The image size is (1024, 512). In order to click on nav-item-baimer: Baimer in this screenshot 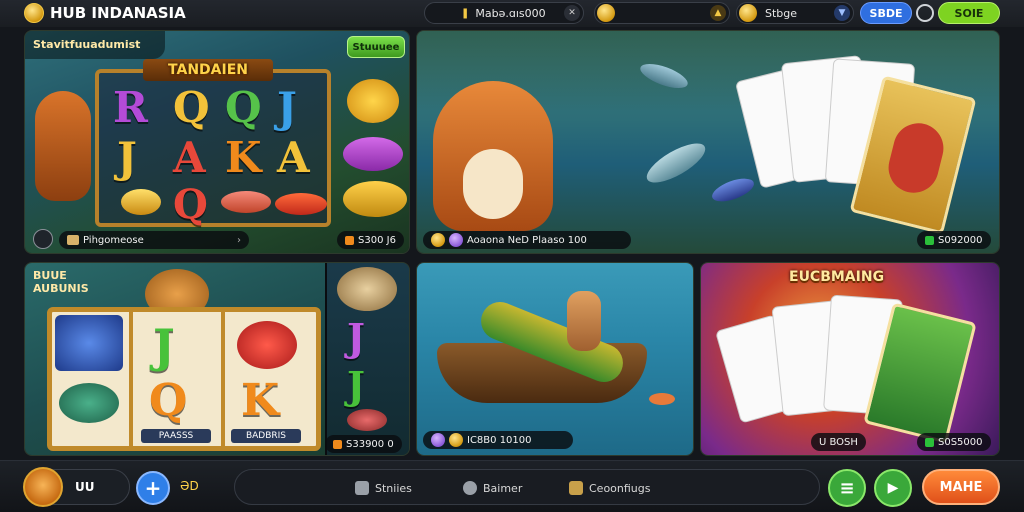, I will do `click(492, 488)`.